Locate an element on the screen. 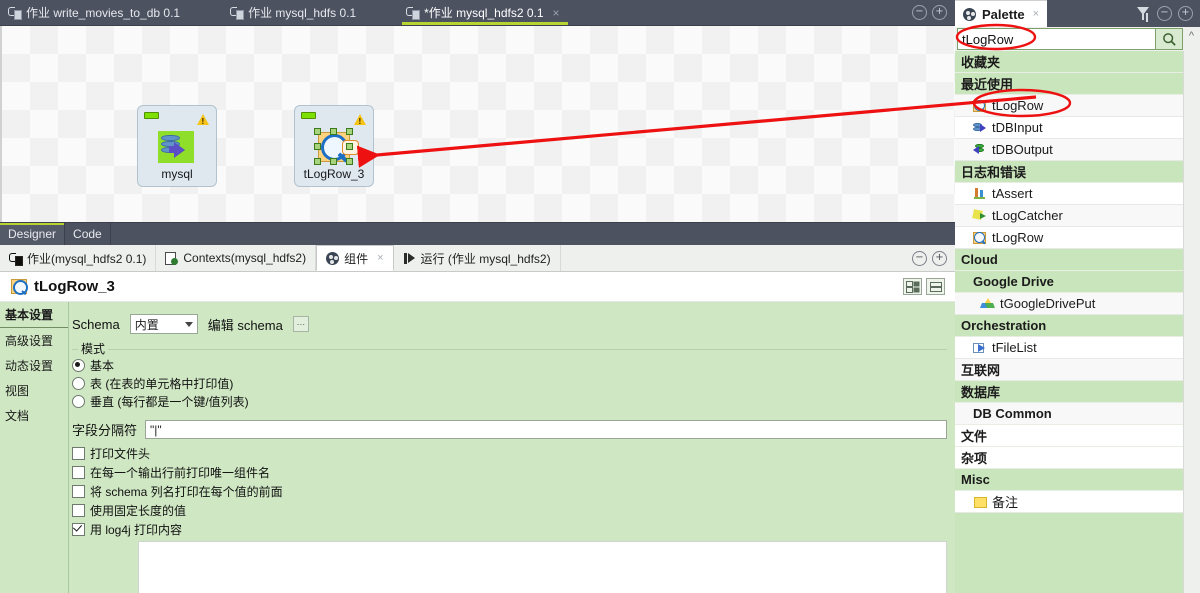 The height and width of the screenshot is (593, 1200). list-view-button is located at coordinates (935, 286).